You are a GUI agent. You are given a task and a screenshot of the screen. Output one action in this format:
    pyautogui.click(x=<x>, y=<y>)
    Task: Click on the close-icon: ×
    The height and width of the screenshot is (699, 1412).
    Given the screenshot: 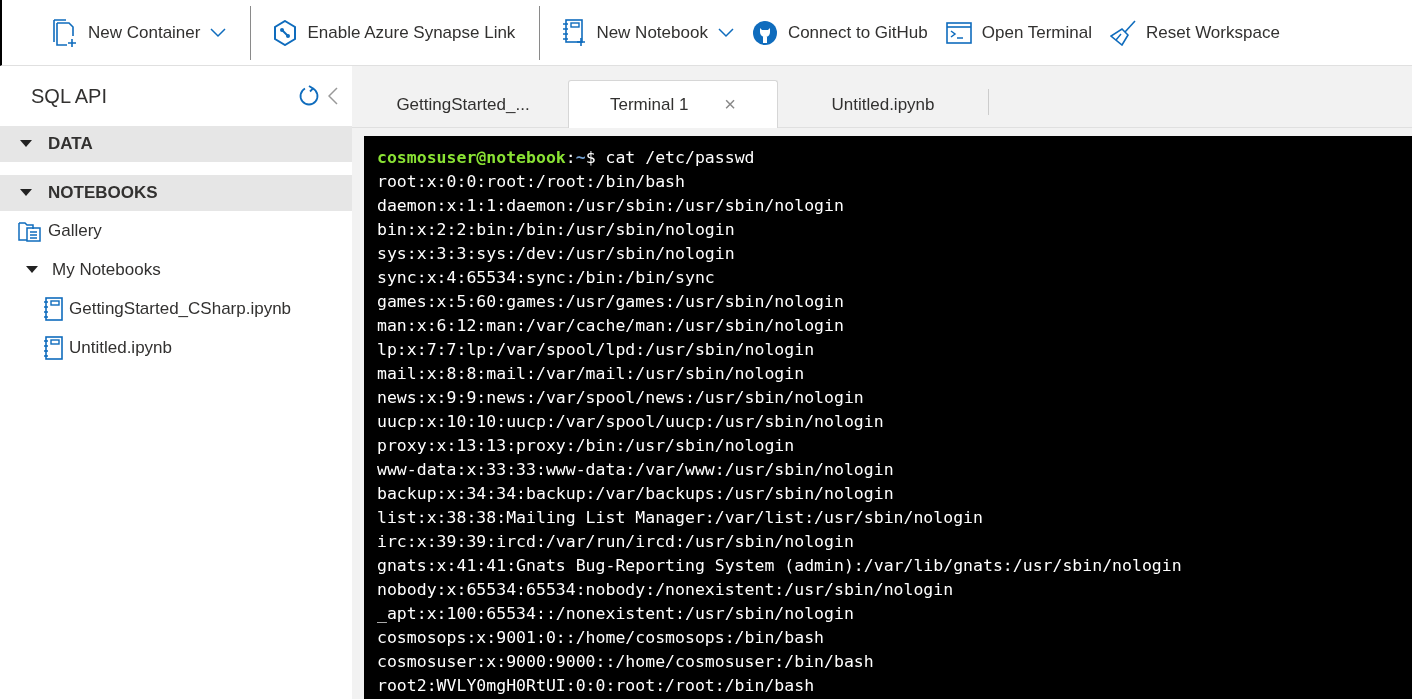 What is the action you would take?
    pyautogui.click(x=730, y=104)
    